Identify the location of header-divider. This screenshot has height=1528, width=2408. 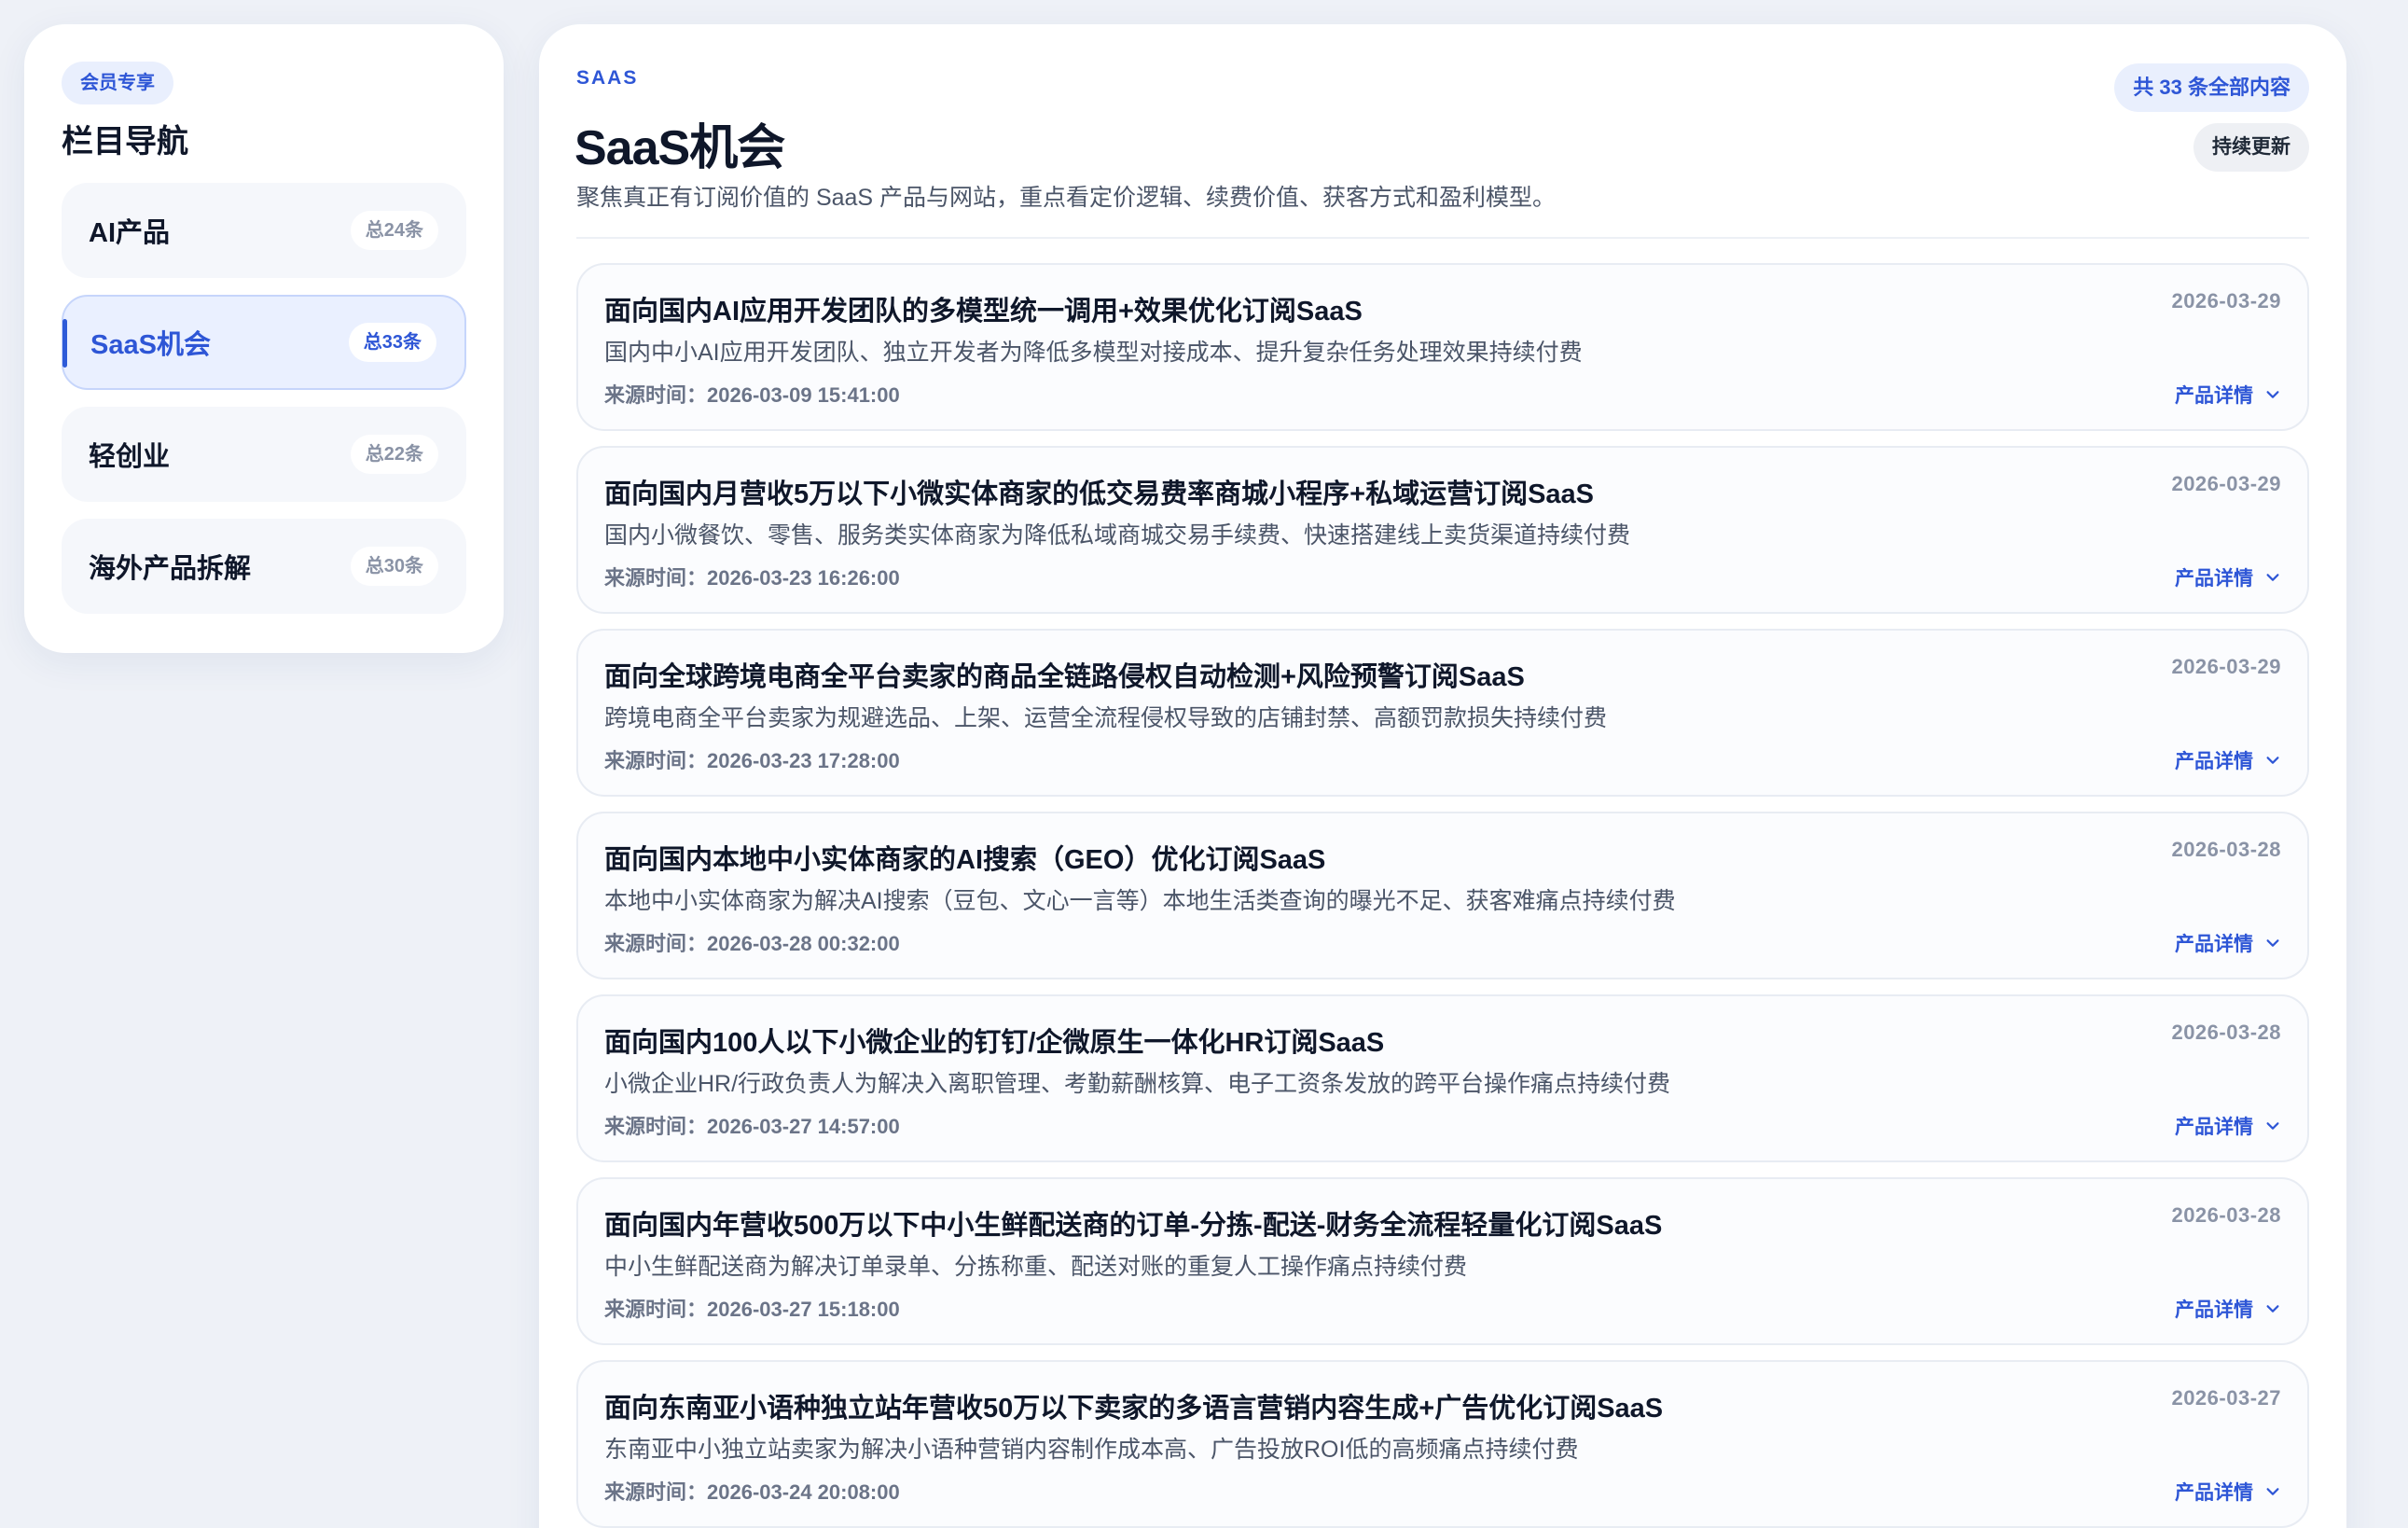
(1442, 238).